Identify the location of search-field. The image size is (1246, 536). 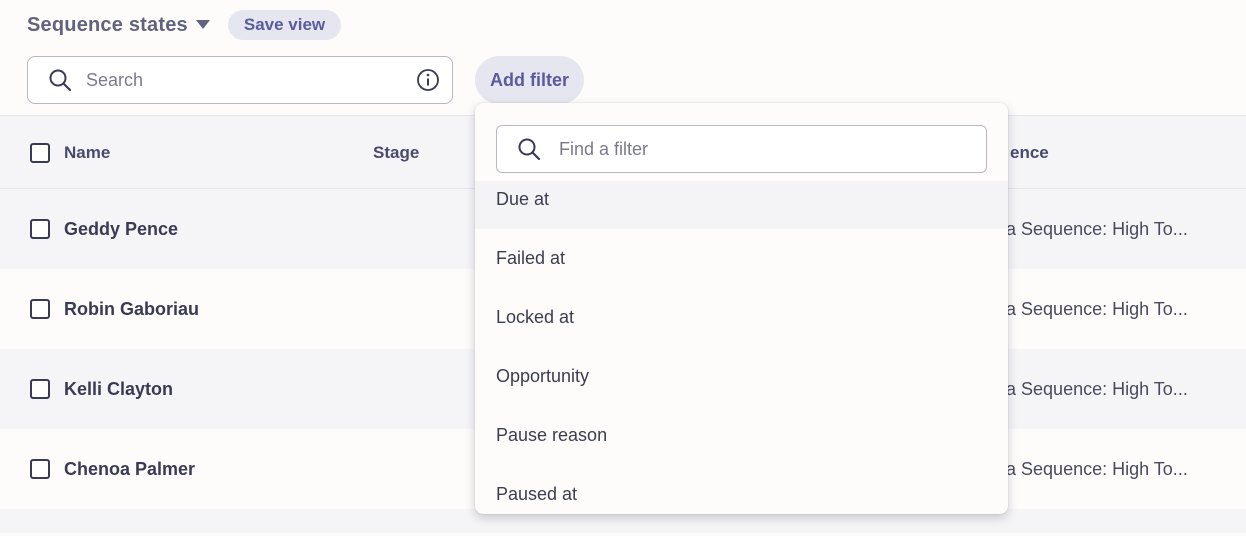
(240, 80).